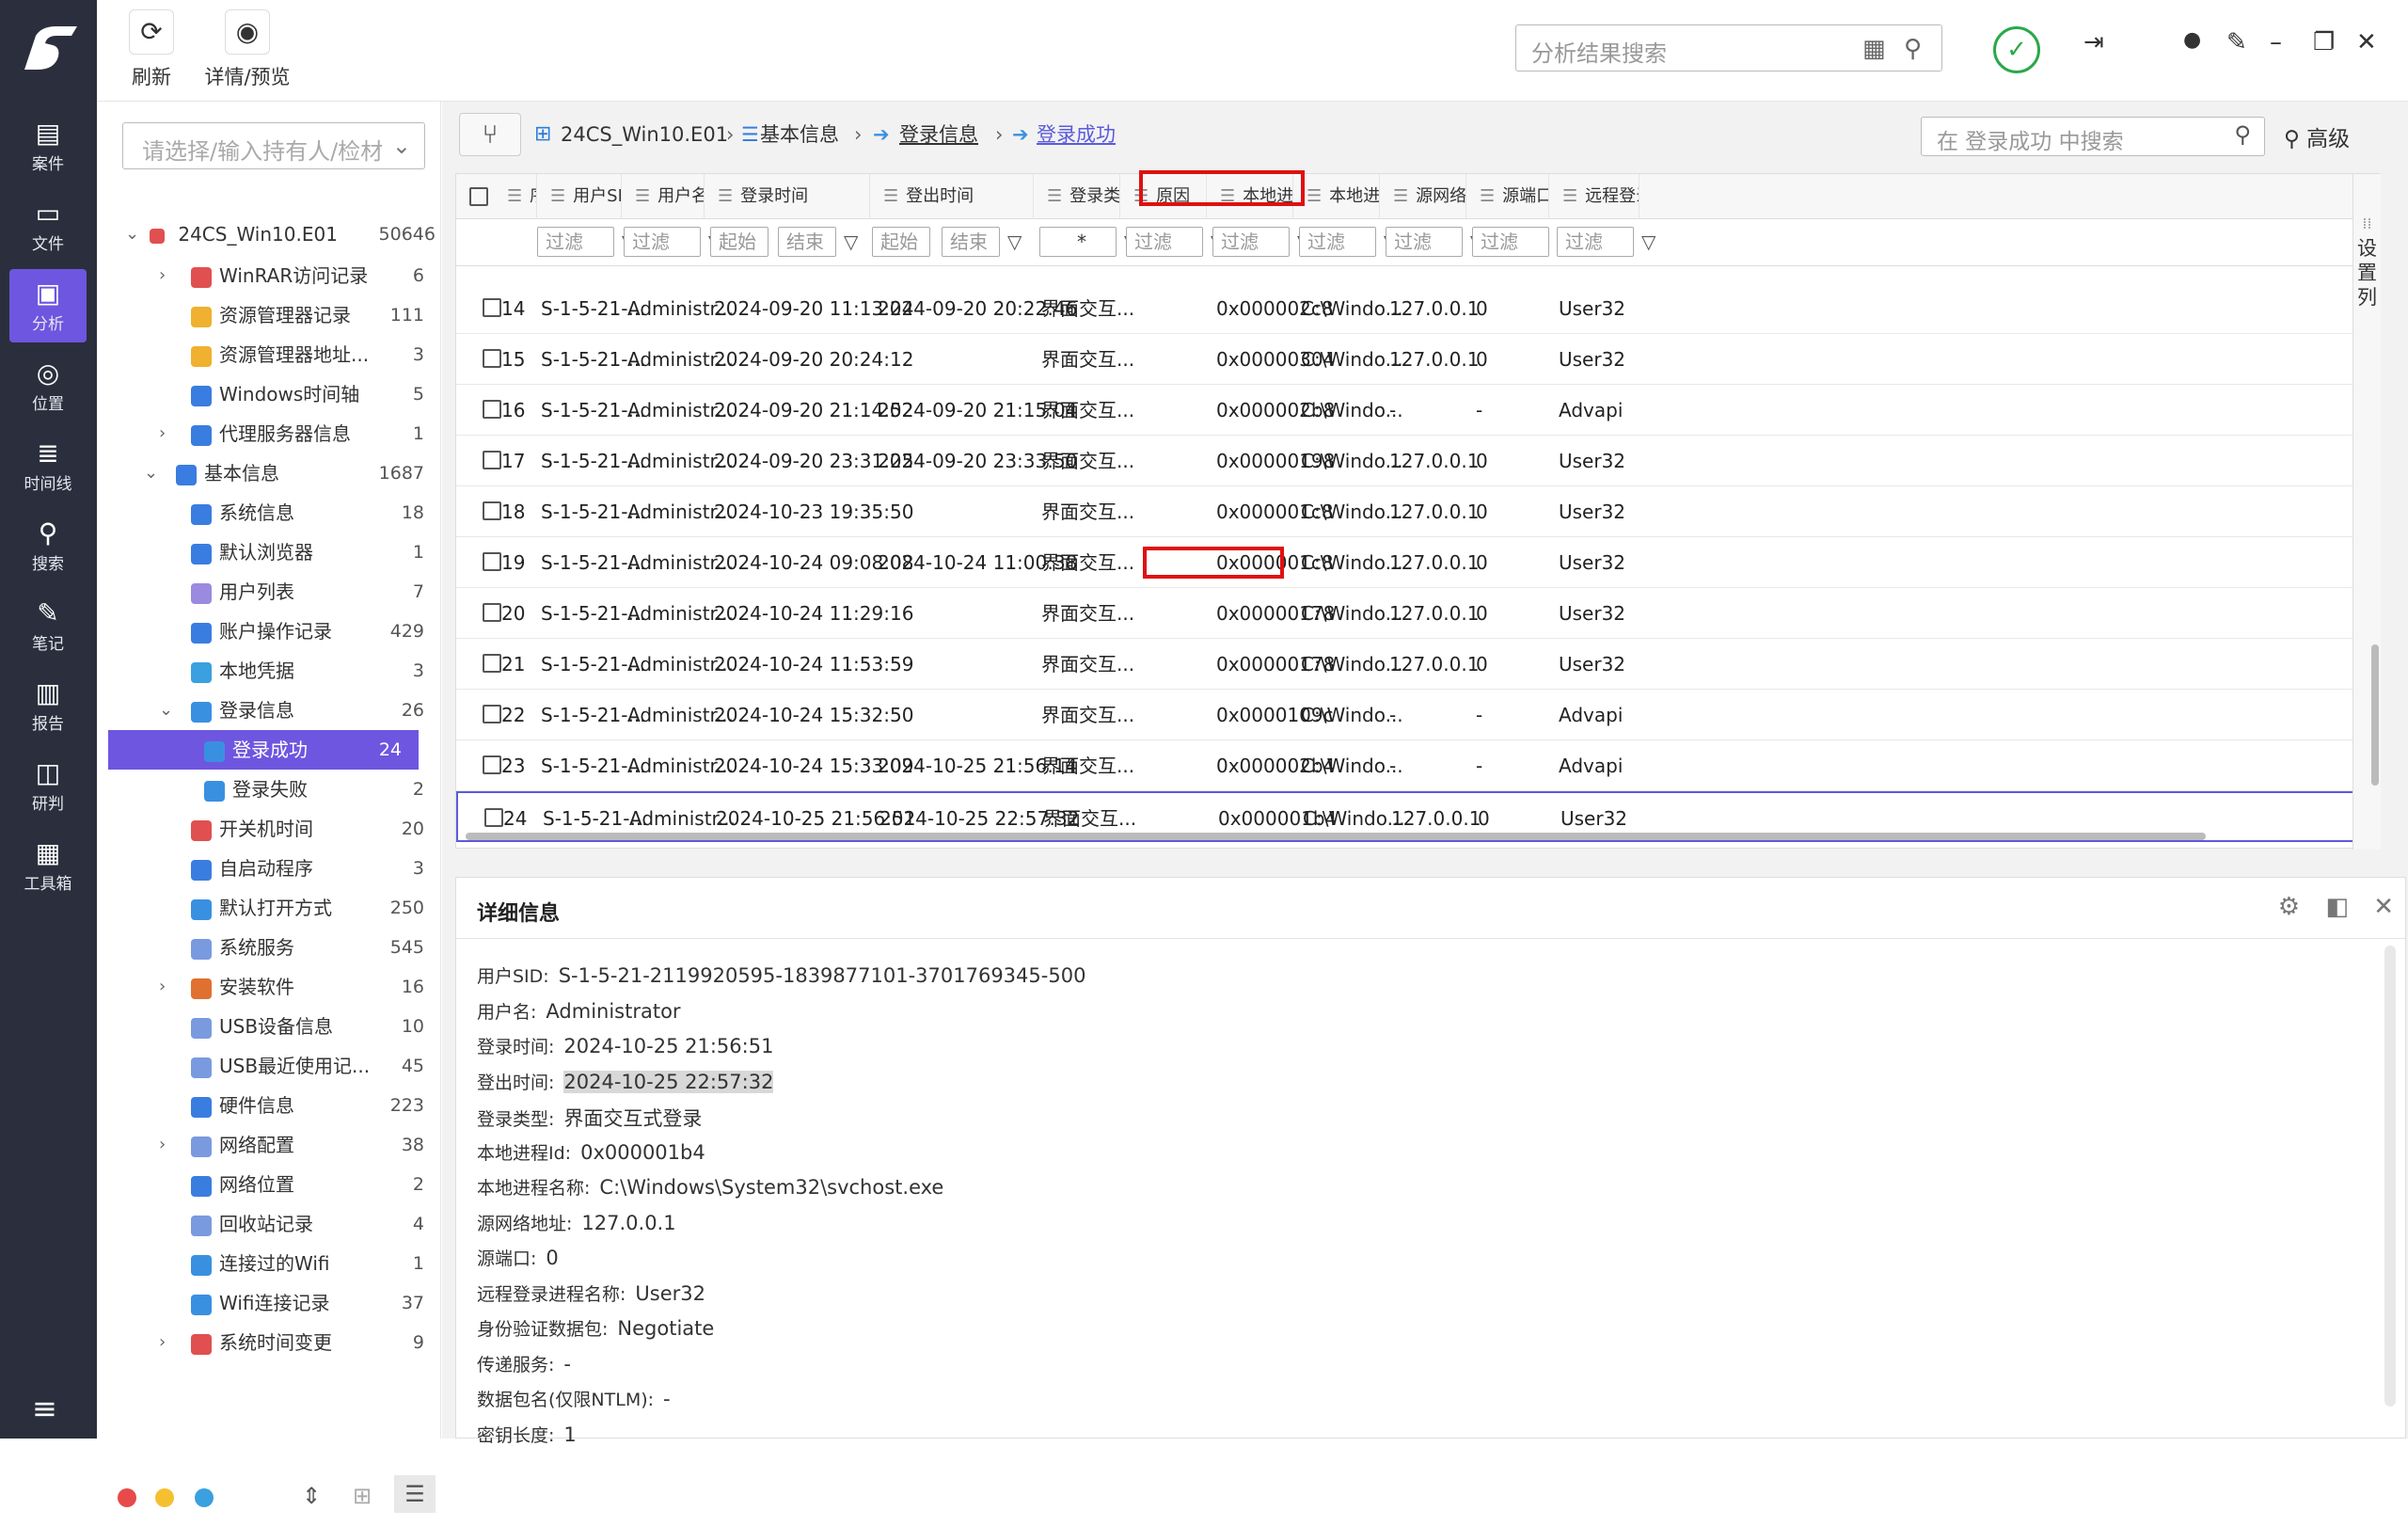 The height and width of the screenshot is (1526, 2408). What do you see at coordinates (1729, 48) in the screenshot?
I see `analysis-search-input: 分析结果搜索 ▦ ⚲` at bounding box center [1729, 48].